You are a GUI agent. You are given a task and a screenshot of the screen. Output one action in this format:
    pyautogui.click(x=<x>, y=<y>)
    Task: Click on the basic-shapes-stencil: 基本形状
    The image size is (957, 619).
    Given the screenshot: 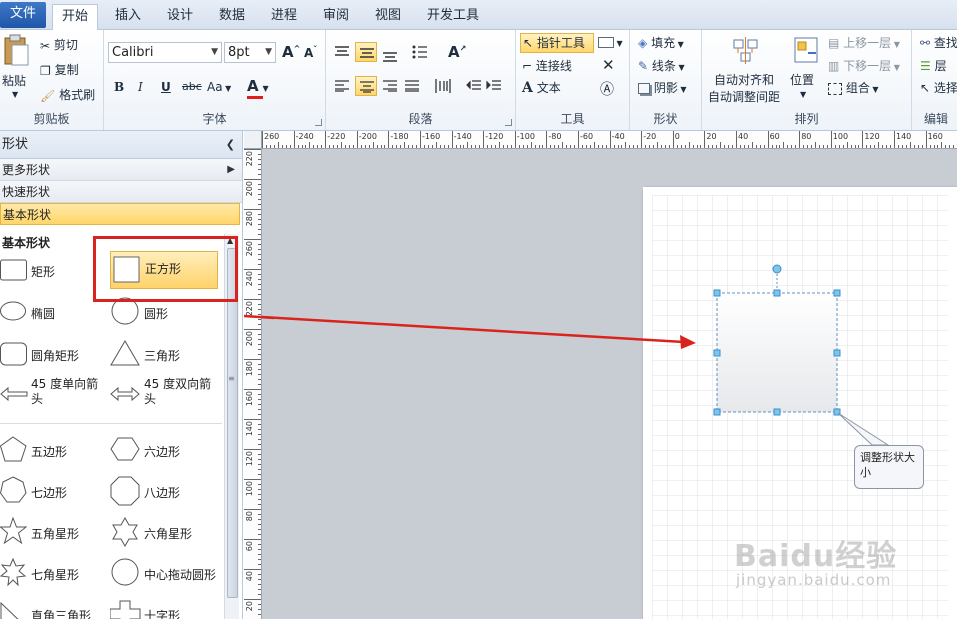 What is the action you would take?
    pyautogui.click(x=120, y=214)
    